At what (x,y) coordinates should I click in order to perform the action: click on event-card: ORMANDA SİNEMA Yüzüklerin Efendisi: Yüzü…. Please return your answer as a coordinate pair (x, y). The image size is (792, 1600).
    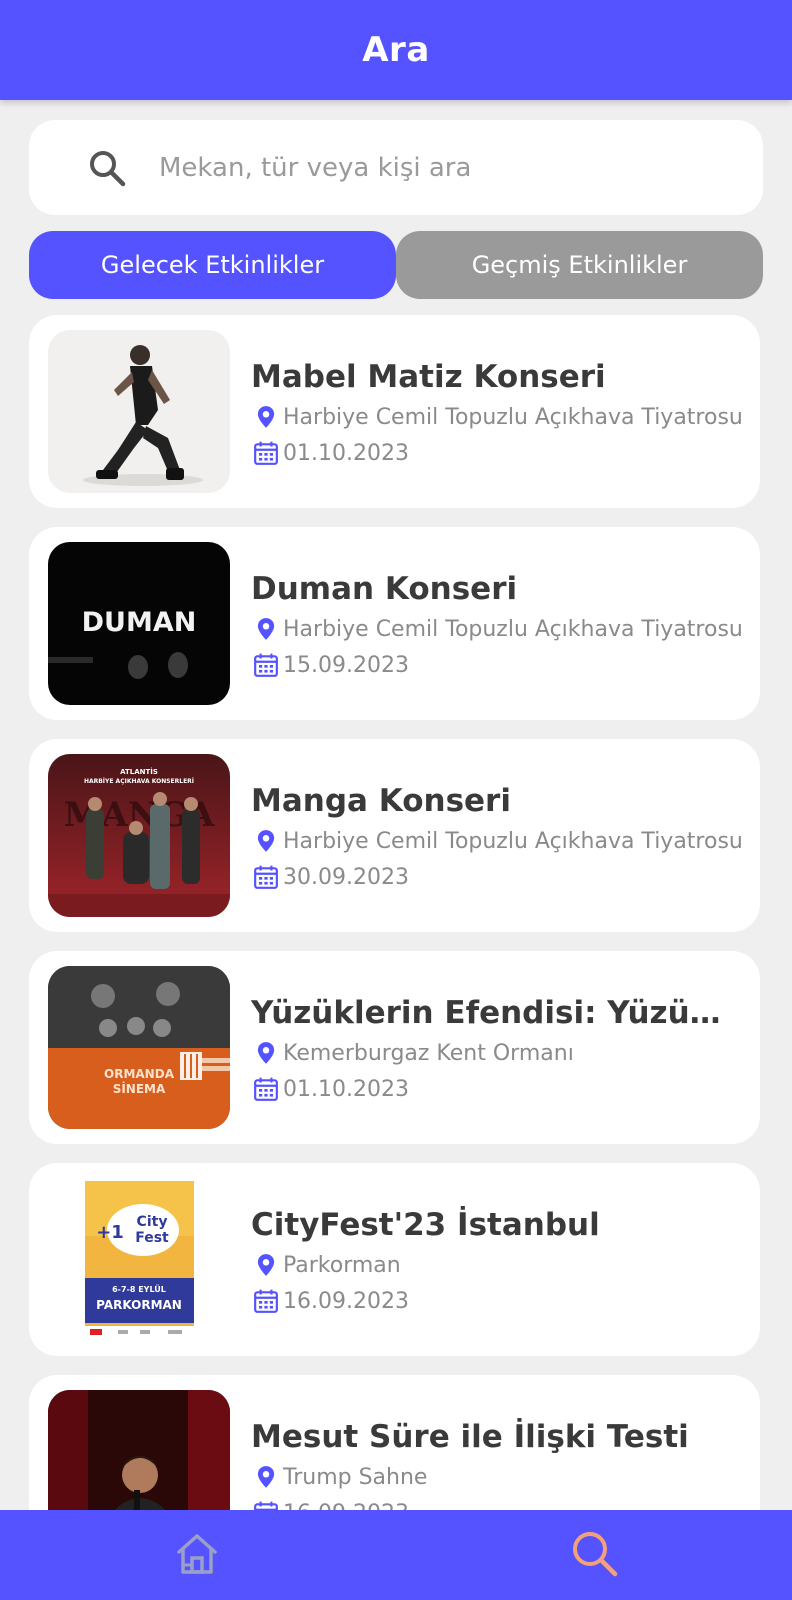
    Looking at the image, I should click on (394, 1047).